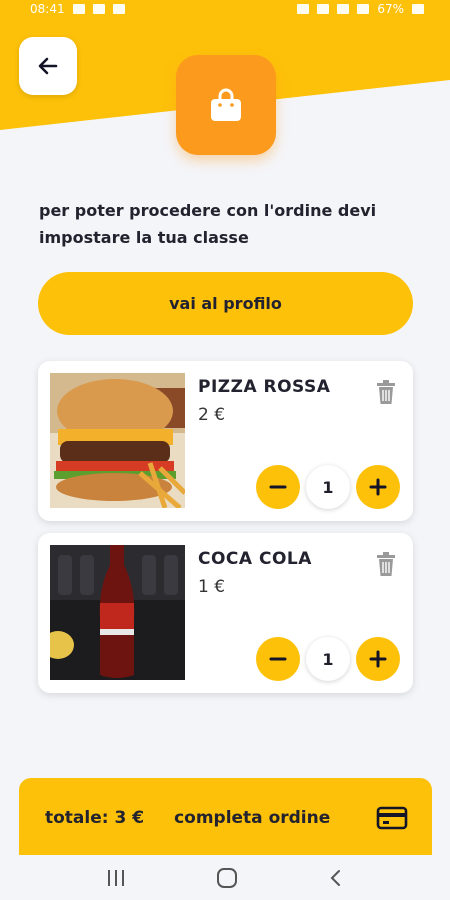 The width and height of the screenshot is (450, 900). What do you see at coordinates (225, 9) in the screenshot?
I see `status-bar: 08:41 67%` at bounding box center [225, 9].